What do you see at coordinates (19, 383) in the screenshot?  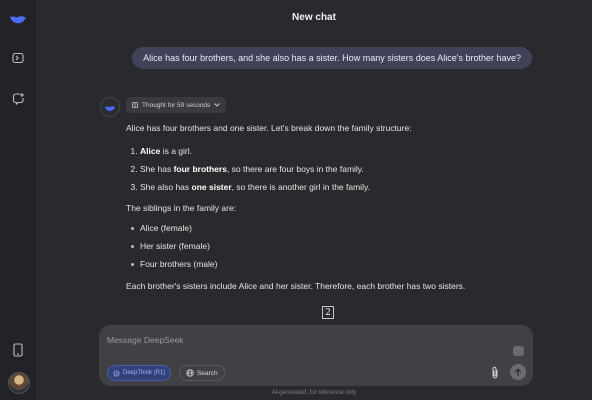 I see `avatar` at bounding box center [19, 383].